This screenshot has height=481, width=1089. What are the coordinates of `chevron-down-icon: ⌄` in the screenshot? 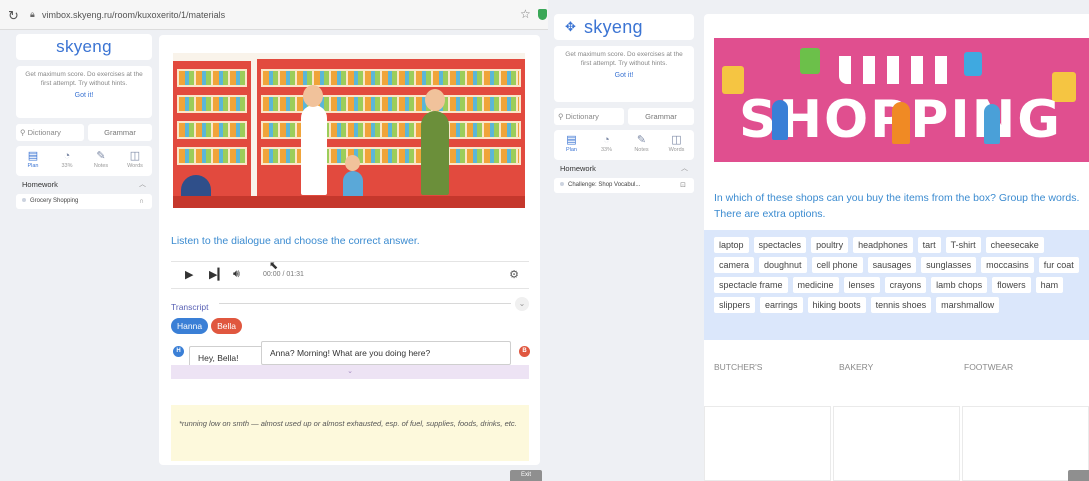 It's located at (522, 304).